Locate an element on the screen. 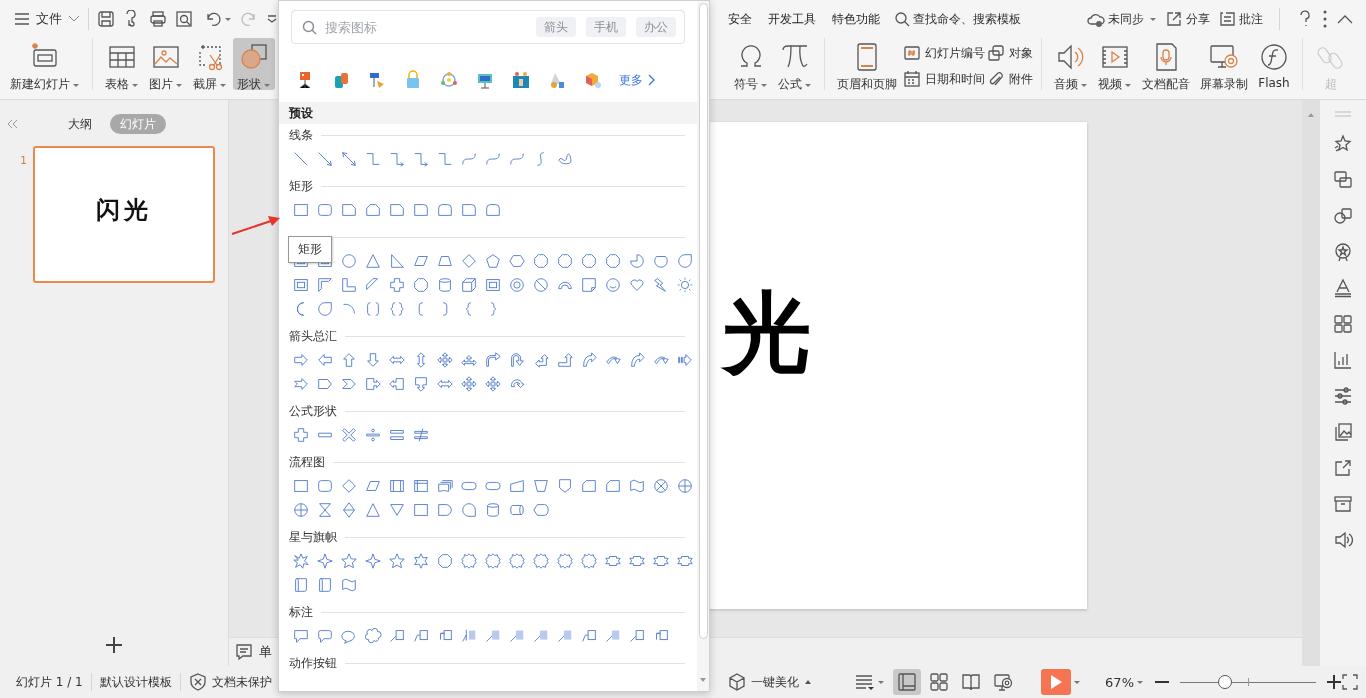 The width and height of the screenshot is (1366, 698). symbol-tool: 符号 is located at coordinates (751, 64).